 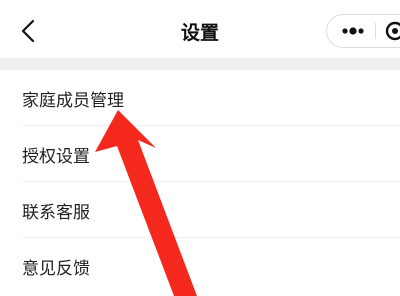 What do you see at coordinates (56, 213) in the screenshot?
I see `menu-item-label: 联系客服` at bounding box center [56, 213].